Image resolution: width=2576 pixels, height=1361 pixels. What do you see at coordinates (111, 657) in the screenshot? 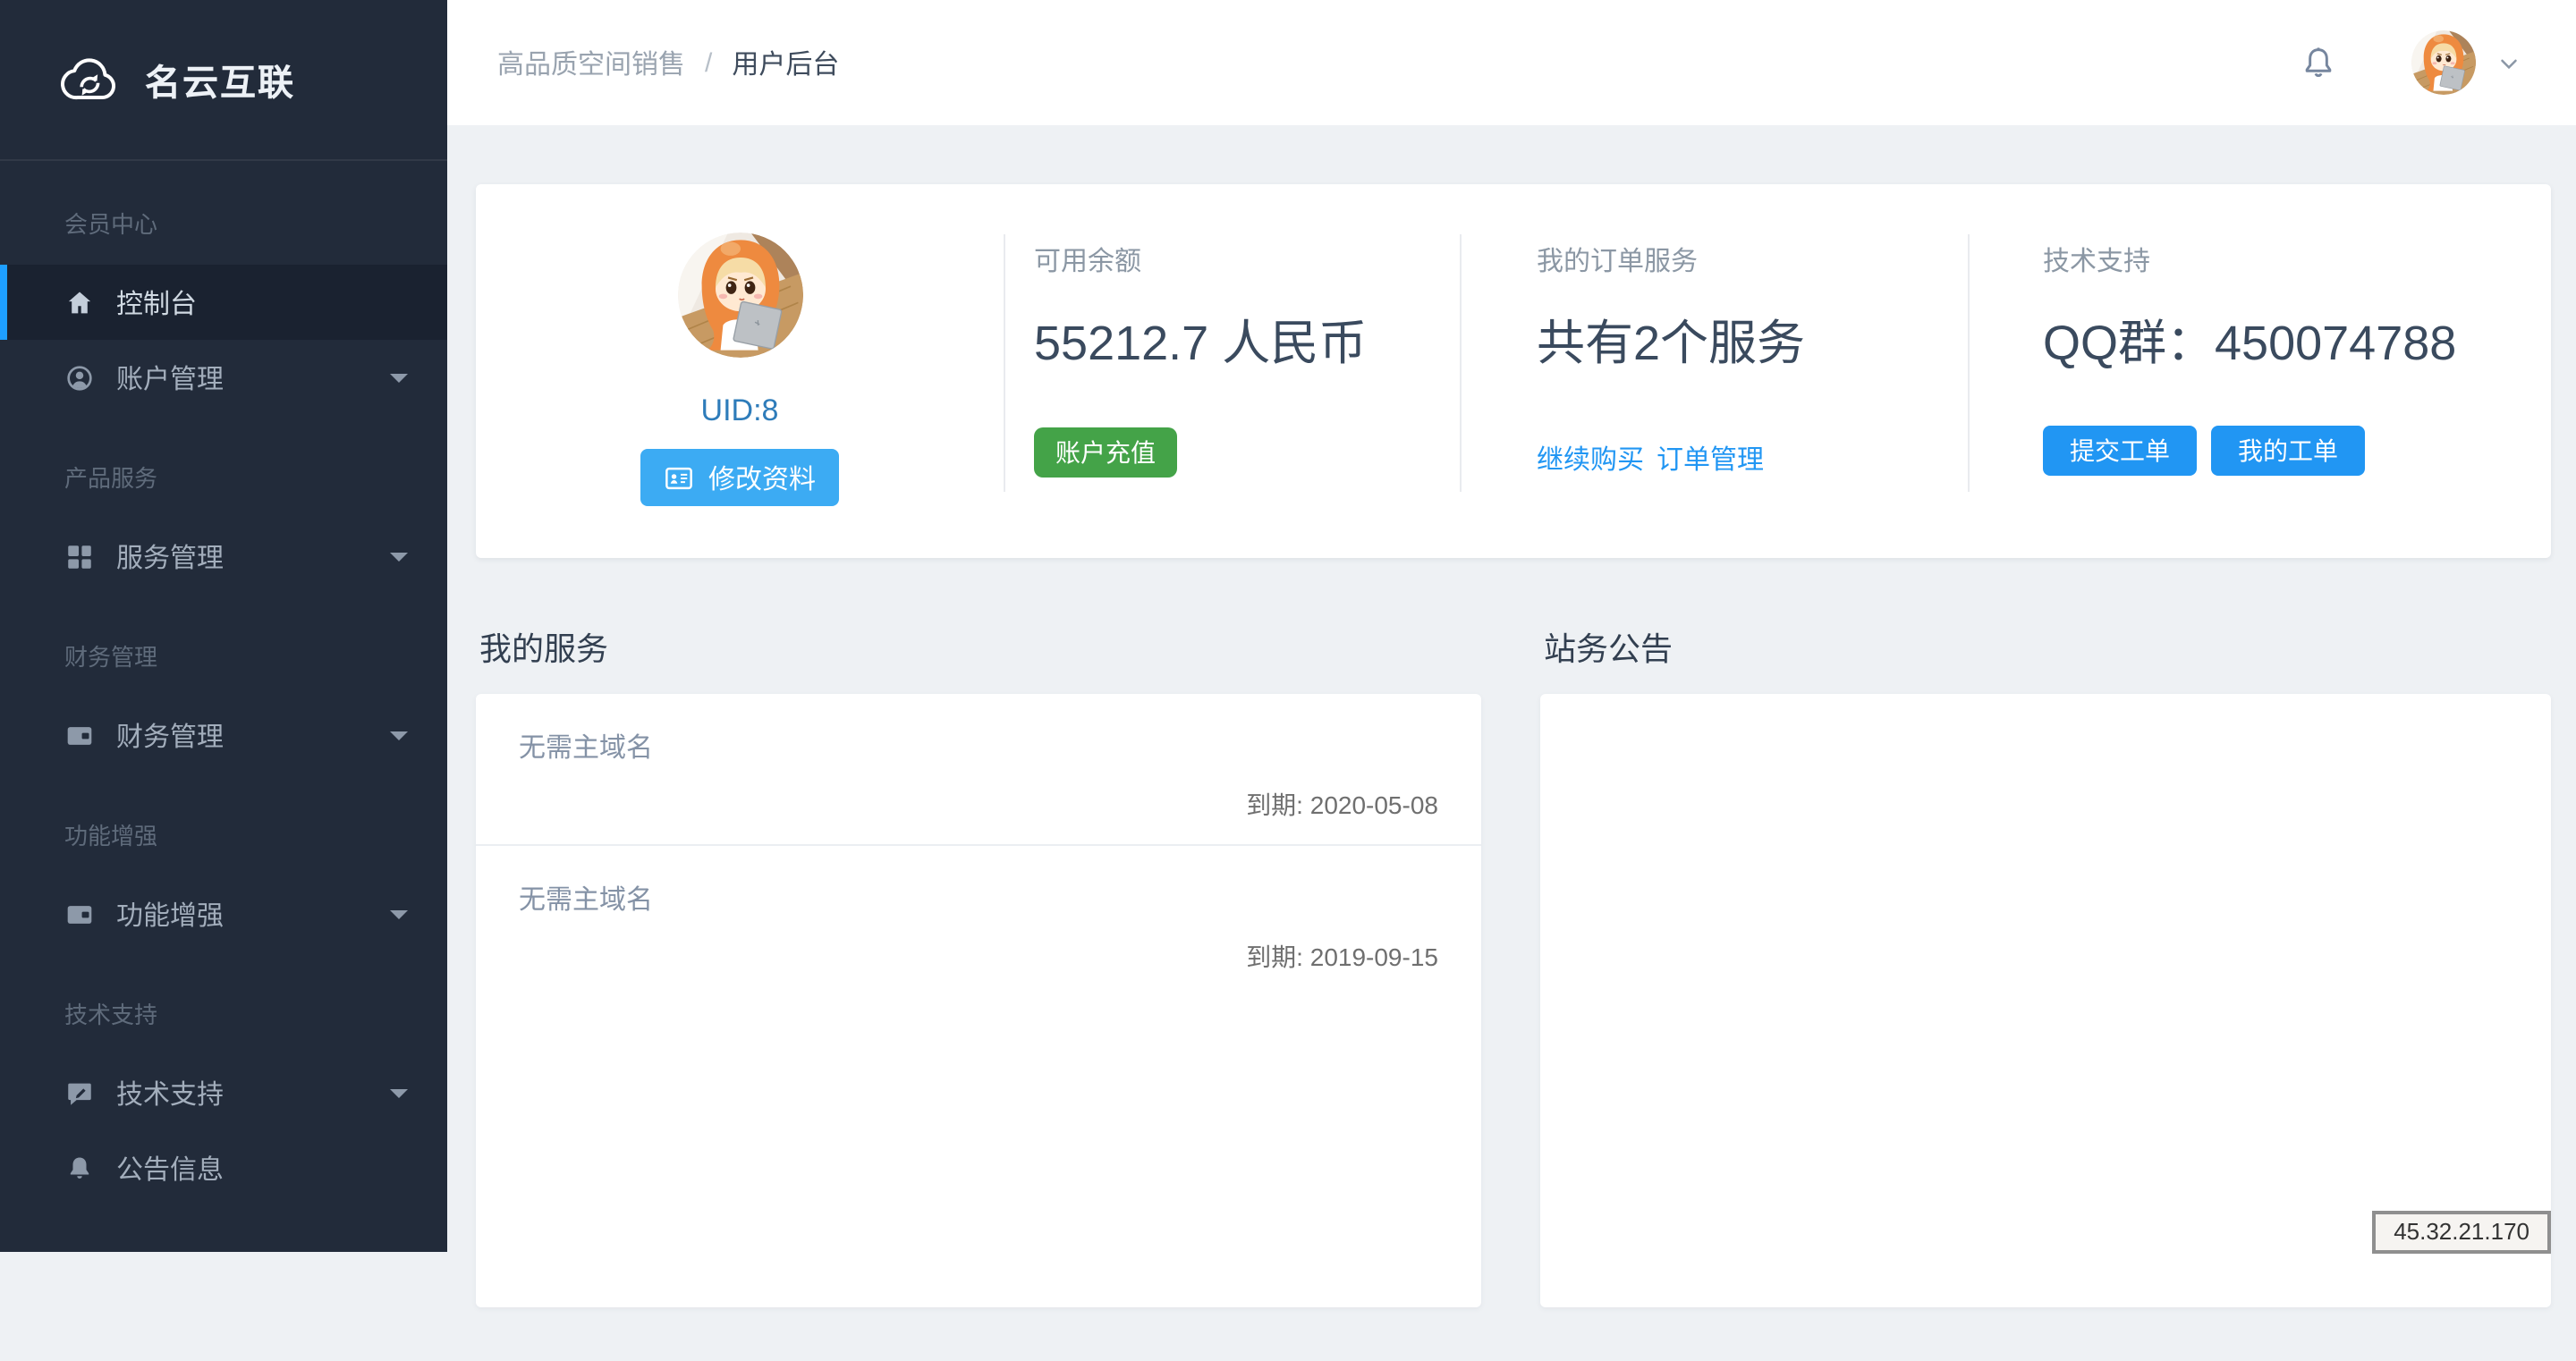
I see `sidebar-section-label: 财务管理` at bounding box center [111, 657].